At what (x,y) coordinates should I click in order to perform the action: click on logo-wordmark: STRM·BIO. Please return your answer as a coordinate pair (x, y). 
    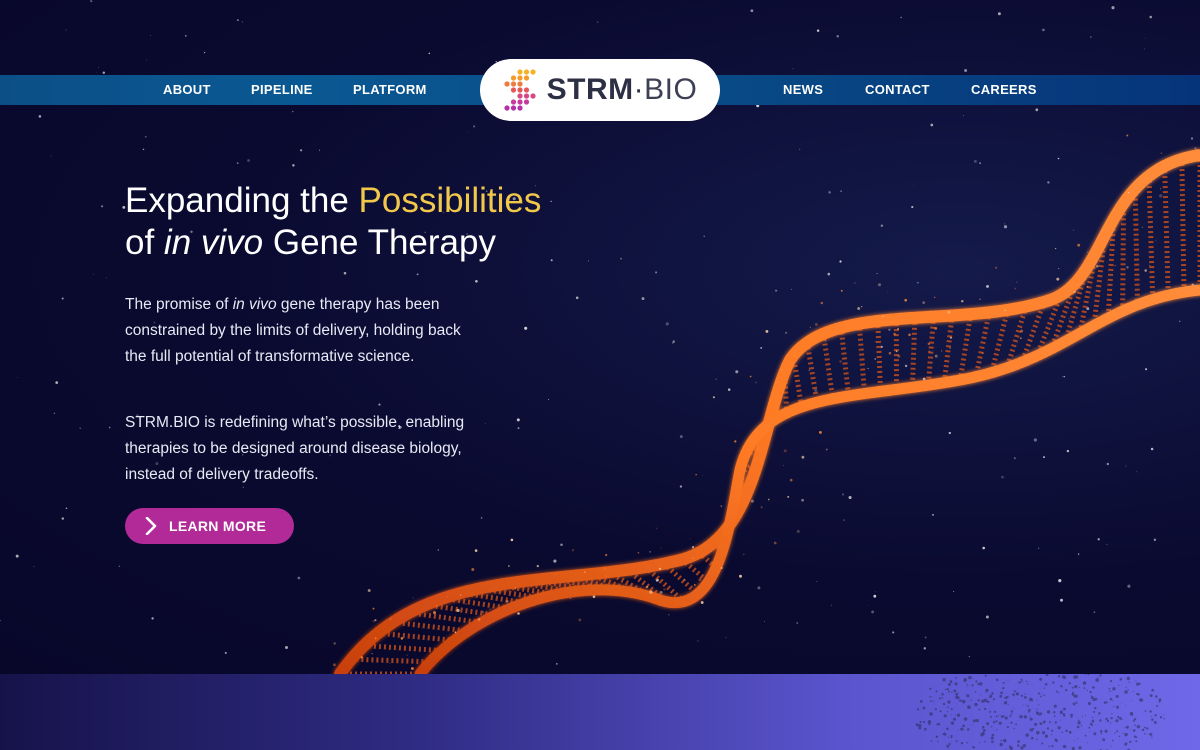
    Looking at the image, I should click on (622, 90).